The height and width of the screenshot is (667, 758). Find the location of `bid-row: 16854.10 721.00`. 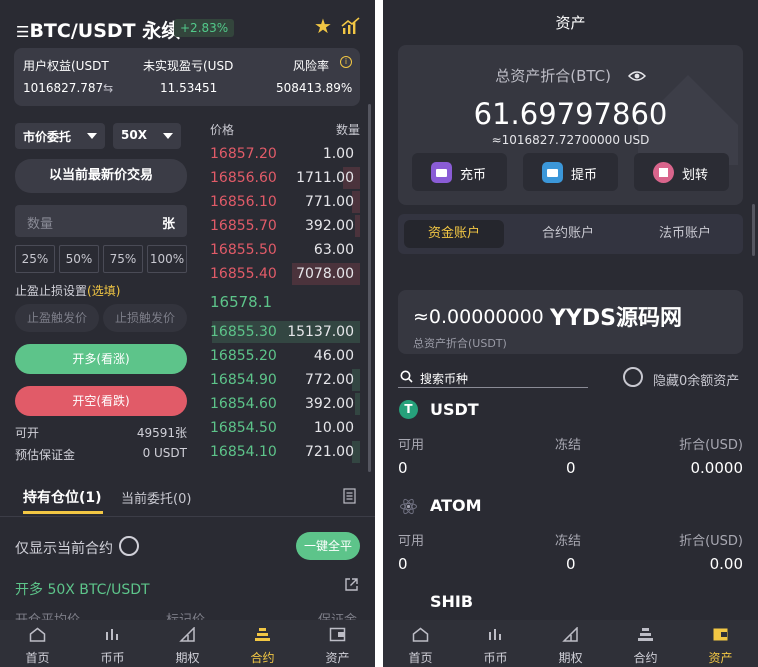

bid-row: 16854.10 721.00 is located at coordinates (283, 452).